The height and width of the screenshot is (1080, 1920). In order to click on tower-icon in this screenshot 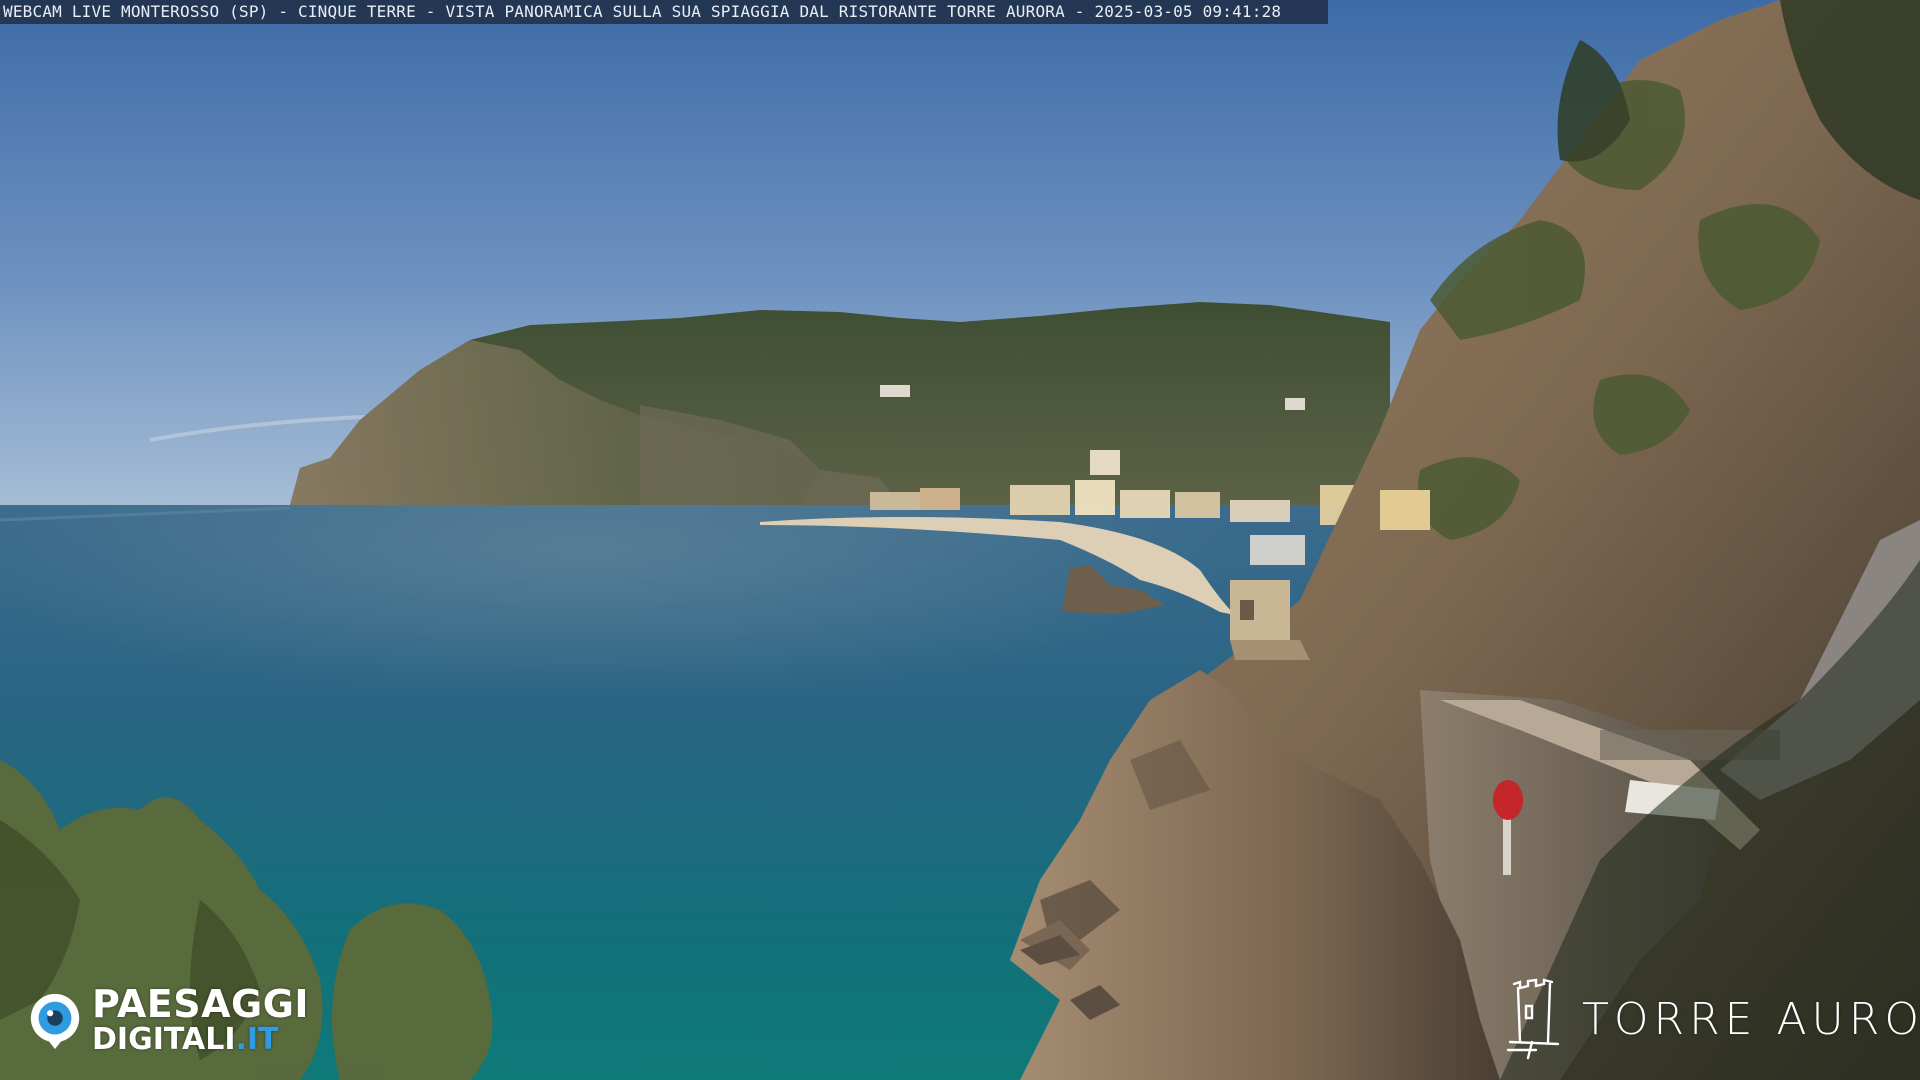, I will do `click(1533, 1019)`.